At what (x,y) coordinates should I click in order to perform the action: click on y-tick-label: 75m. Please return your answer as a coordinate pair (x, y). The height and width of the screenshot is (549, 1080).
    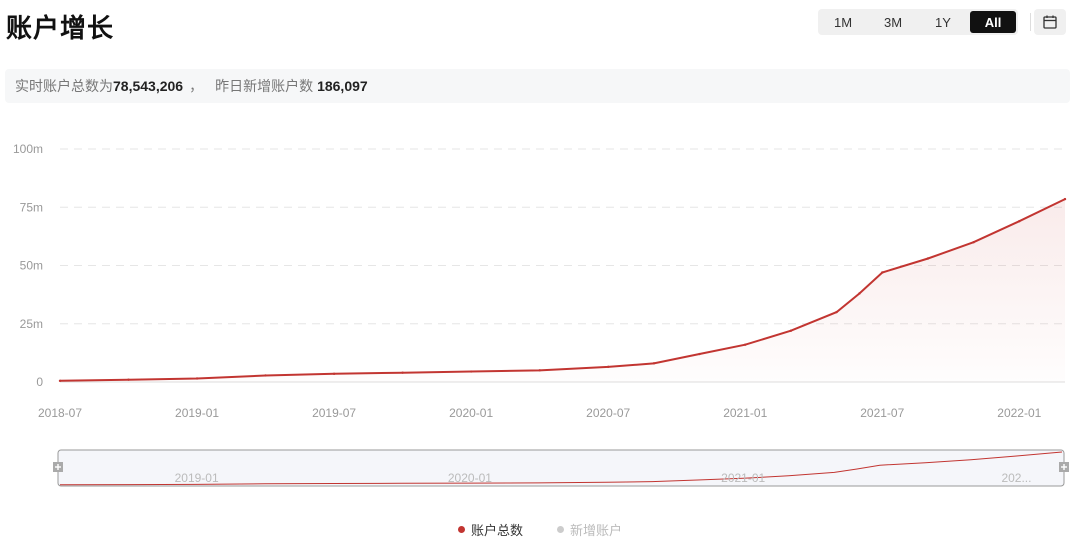
    Looking at the image, I should click on (31, 207).